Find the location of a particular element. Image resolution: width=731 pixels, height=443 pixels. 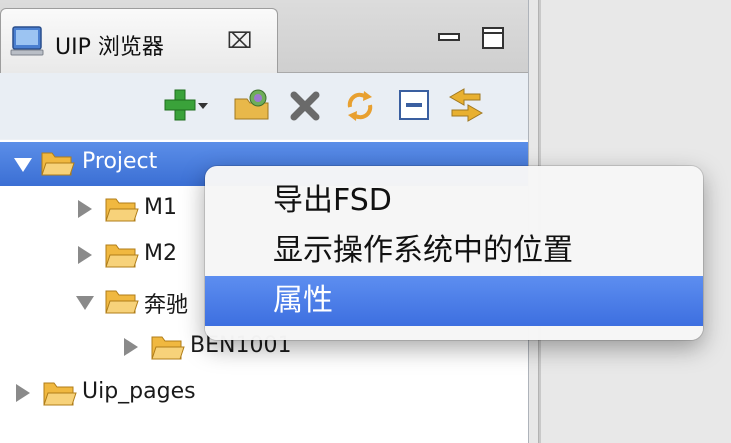

tree-item-label: M1 is located at coordinates (160, 207).